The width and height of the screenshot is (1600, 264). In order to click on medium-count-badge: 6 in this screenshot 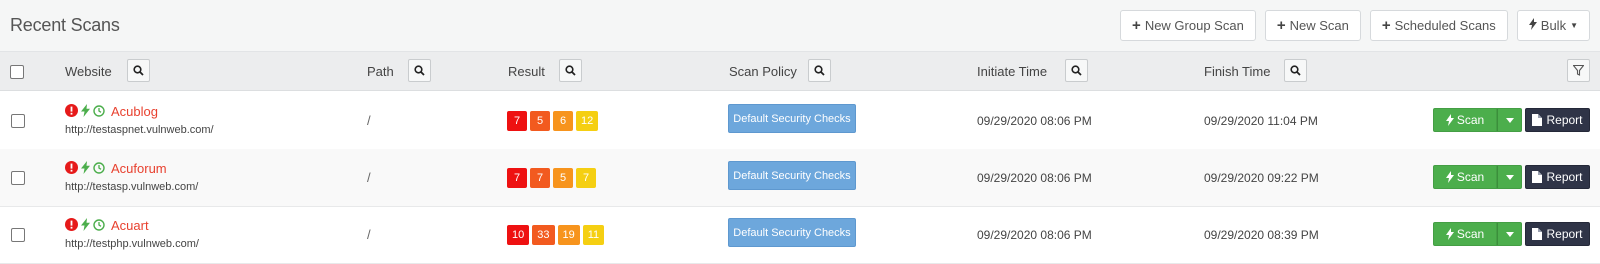, I will do `click(563, 121)`.